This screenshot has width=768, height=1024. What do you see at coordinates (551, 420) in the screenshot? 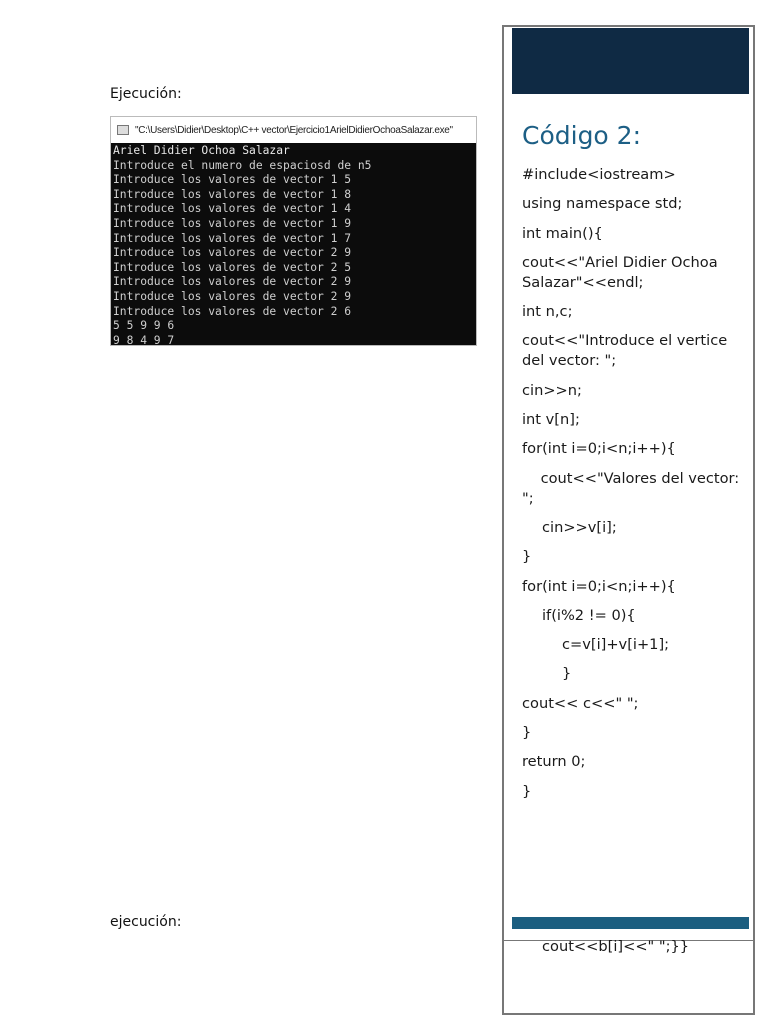
I see `code-line: int v[n];` at bounding box center [551, 420].